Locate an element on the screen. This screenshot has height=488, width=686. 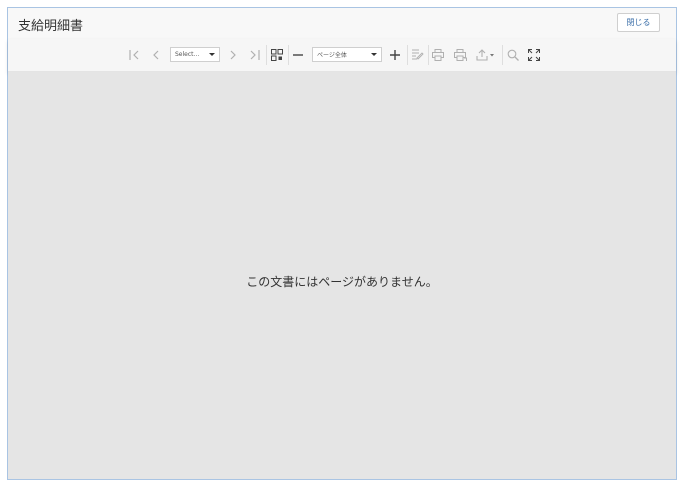
zoom-select: ページ全体 is located at coordinates (347, 54).